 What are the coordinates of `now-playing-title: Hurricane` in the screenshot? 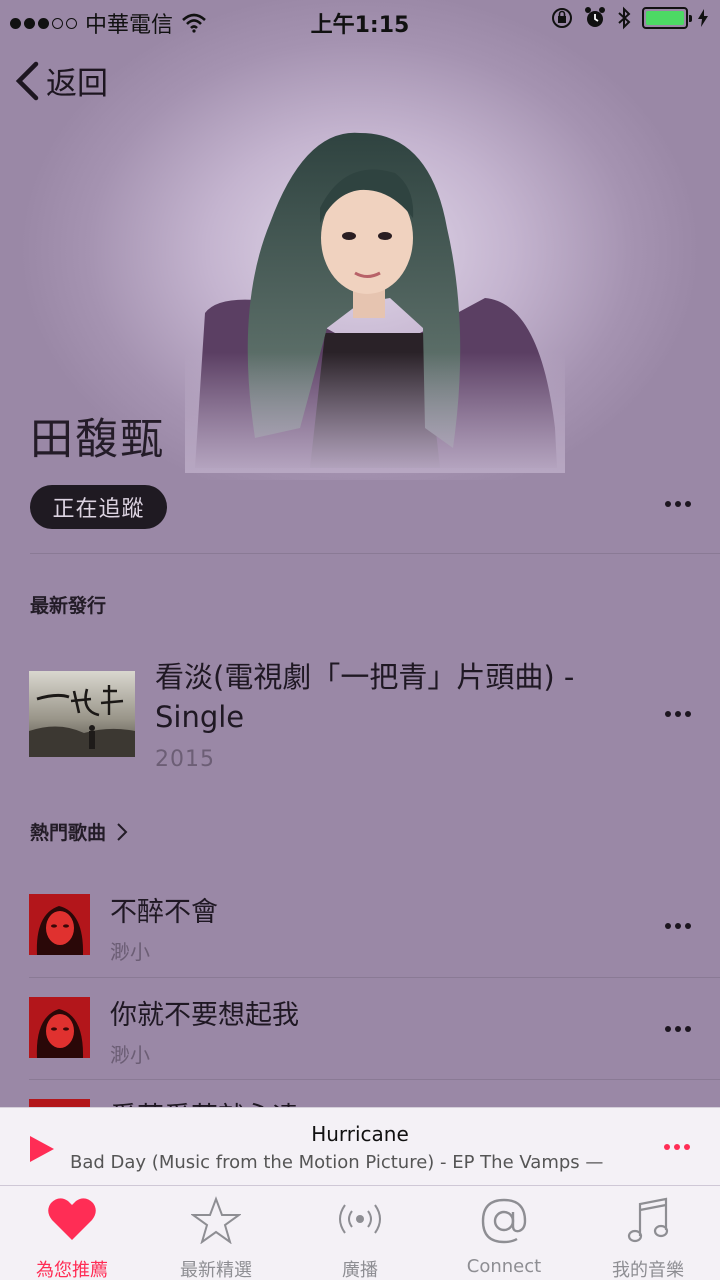 It's located at (360, 1134).